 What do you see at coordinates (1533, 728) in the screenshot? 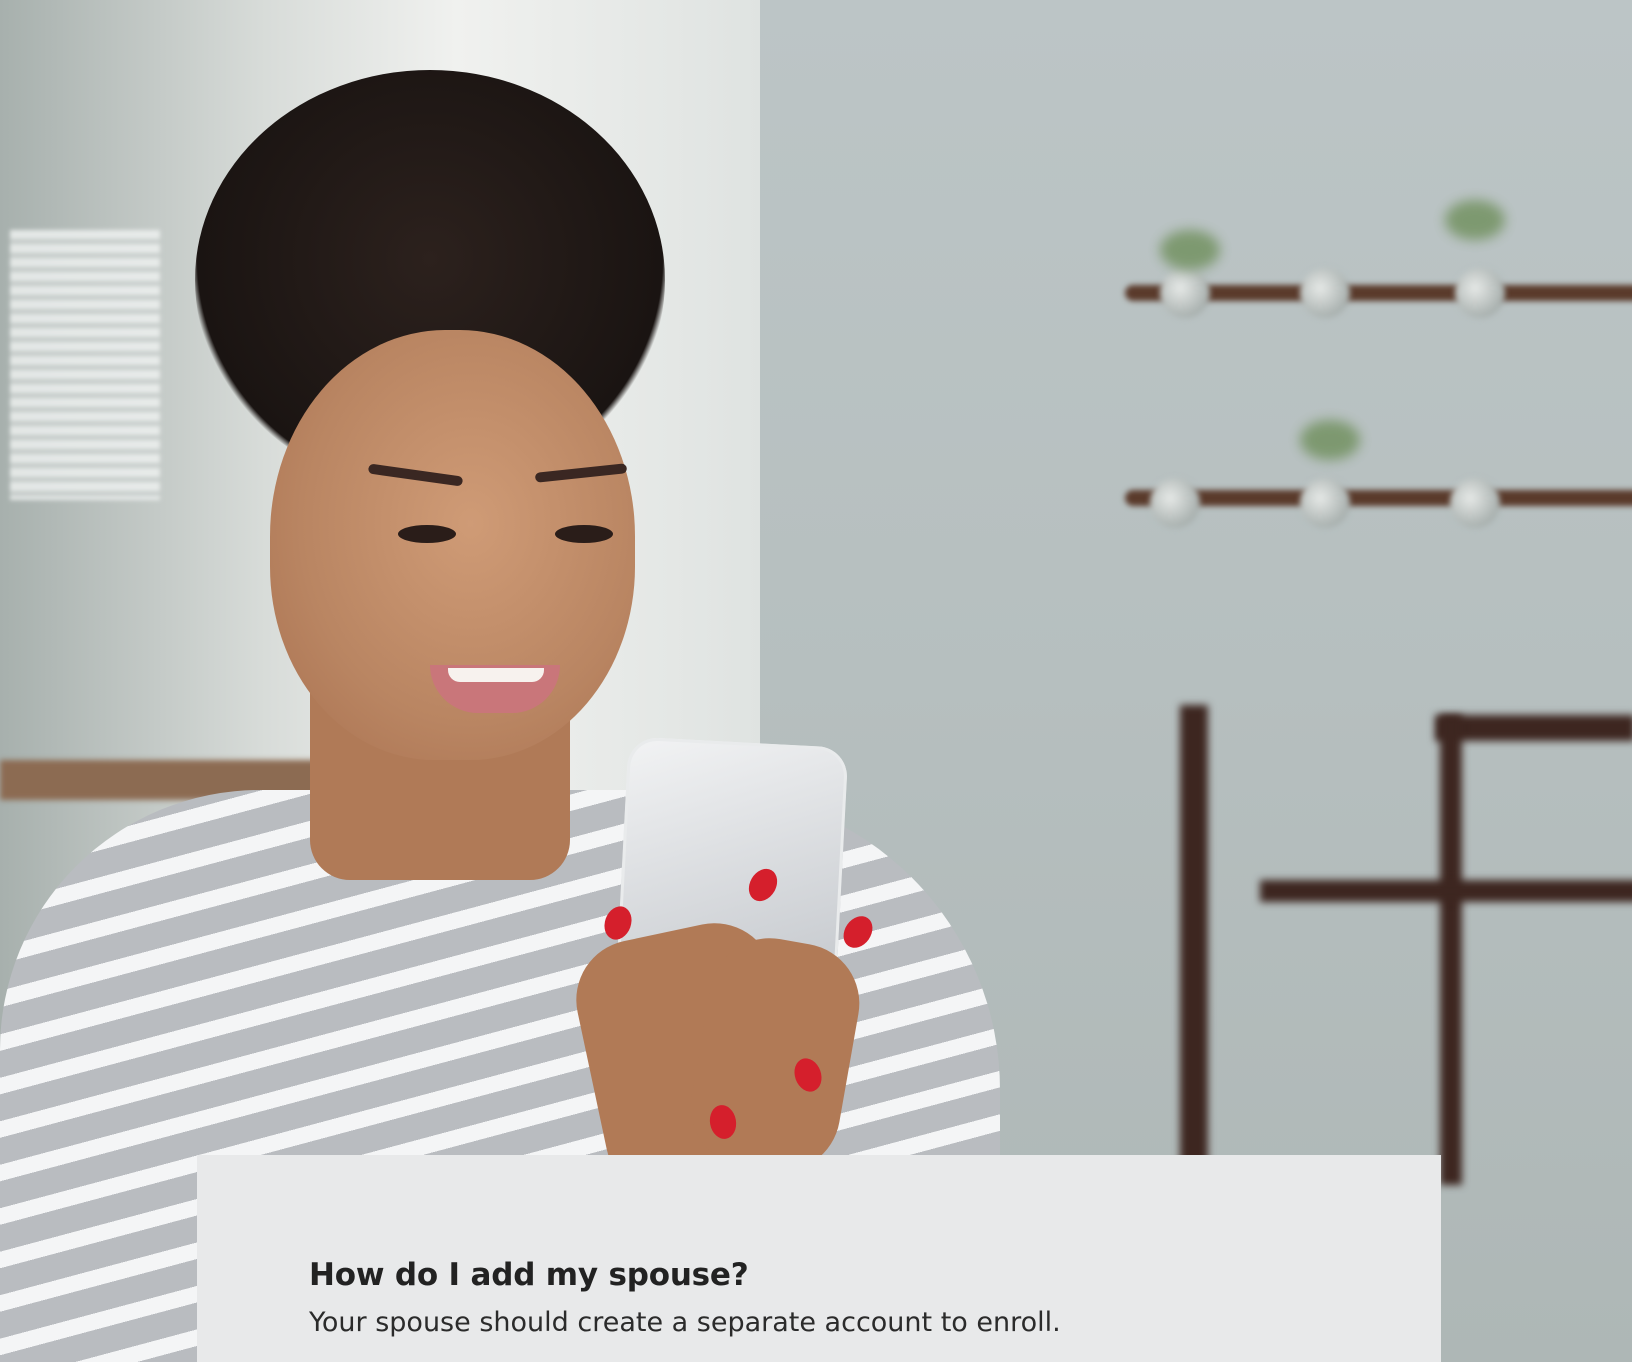
I see `chair-top-rail` at bounding box center [1533, 728].